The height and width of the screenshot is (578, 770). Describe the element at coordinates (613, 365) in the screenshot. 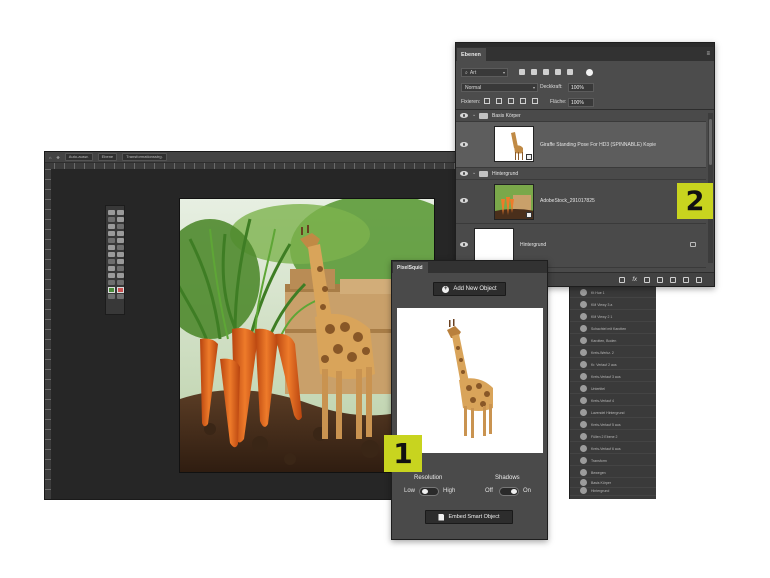

I see `history-item: Kr. Verlauf 2 aus` at that location.